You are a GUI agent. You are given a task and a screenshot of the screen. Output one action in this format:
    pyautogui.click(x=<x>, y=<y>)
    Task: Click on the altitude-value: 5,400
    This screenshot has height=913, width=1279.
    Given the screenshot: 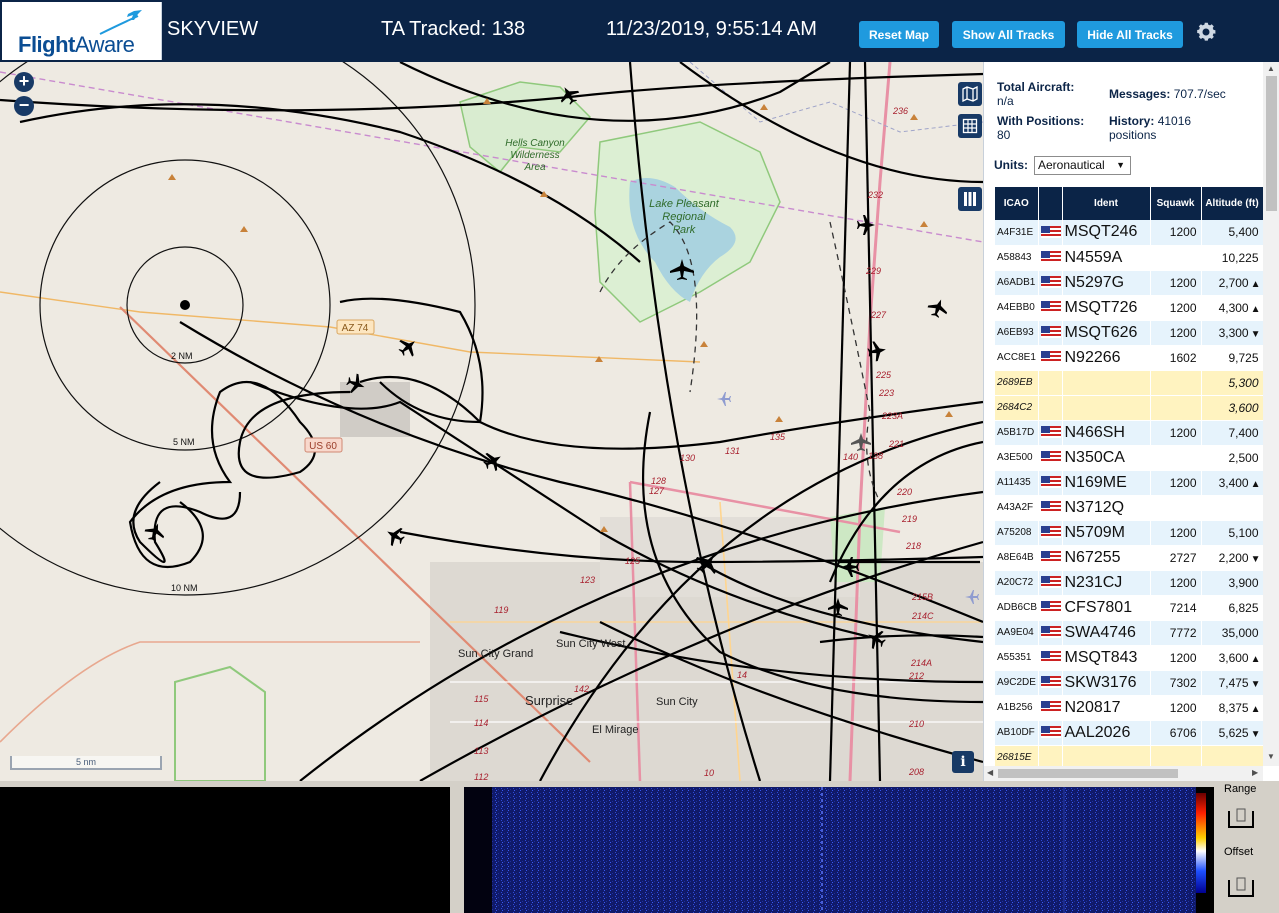 What is the action you would take?
    pyautogui.click(x=1243, y=232)
    